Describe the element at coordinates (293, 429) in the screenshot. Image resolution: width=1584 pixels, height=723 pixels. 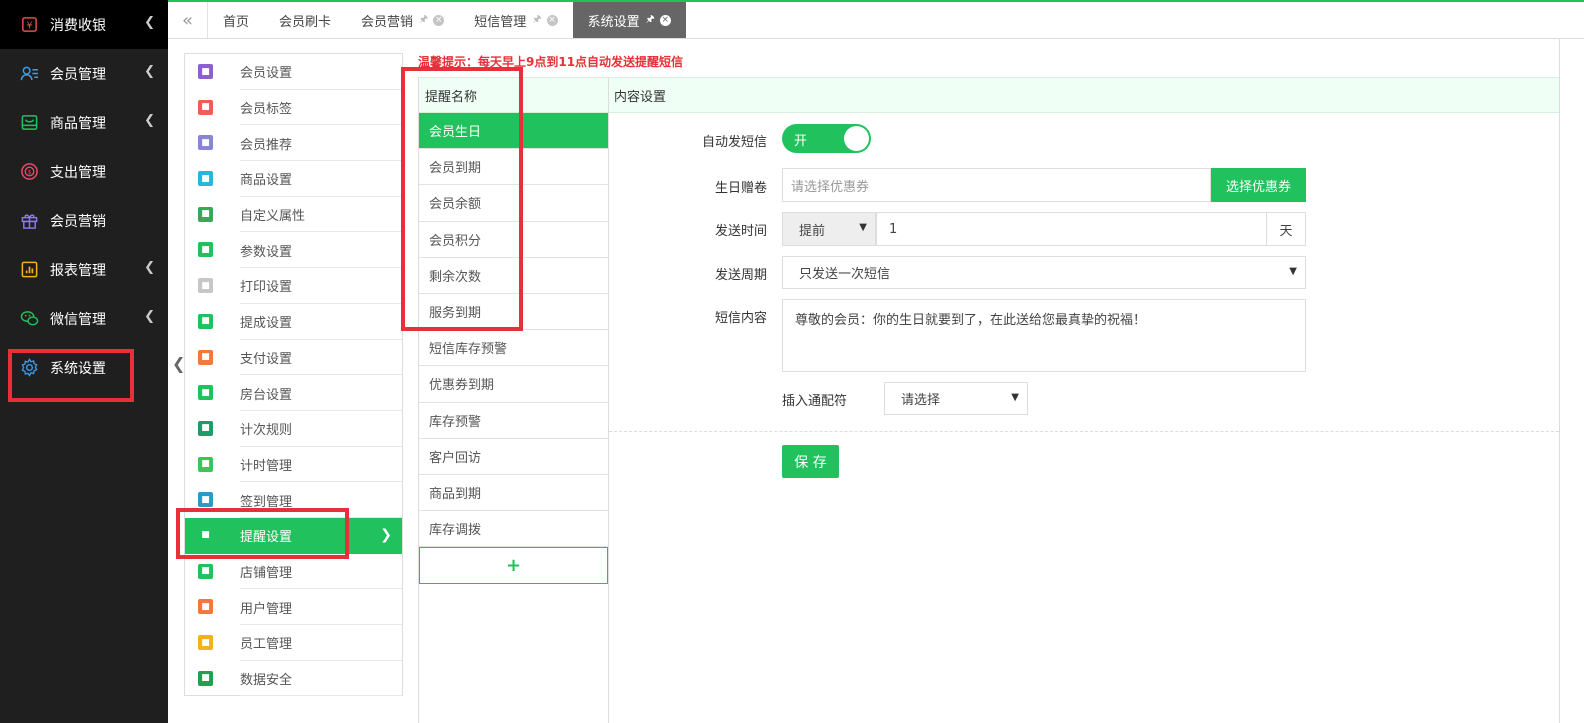
I see `settings-item-10: ■ 计次规则` at that location.